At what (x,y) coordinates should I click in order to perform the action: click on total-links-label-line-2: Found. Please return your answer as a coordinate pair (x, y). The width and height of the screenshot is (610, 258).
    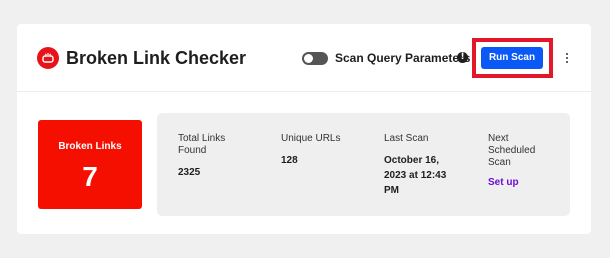
    Looking at the image, I should click on (192, 150).